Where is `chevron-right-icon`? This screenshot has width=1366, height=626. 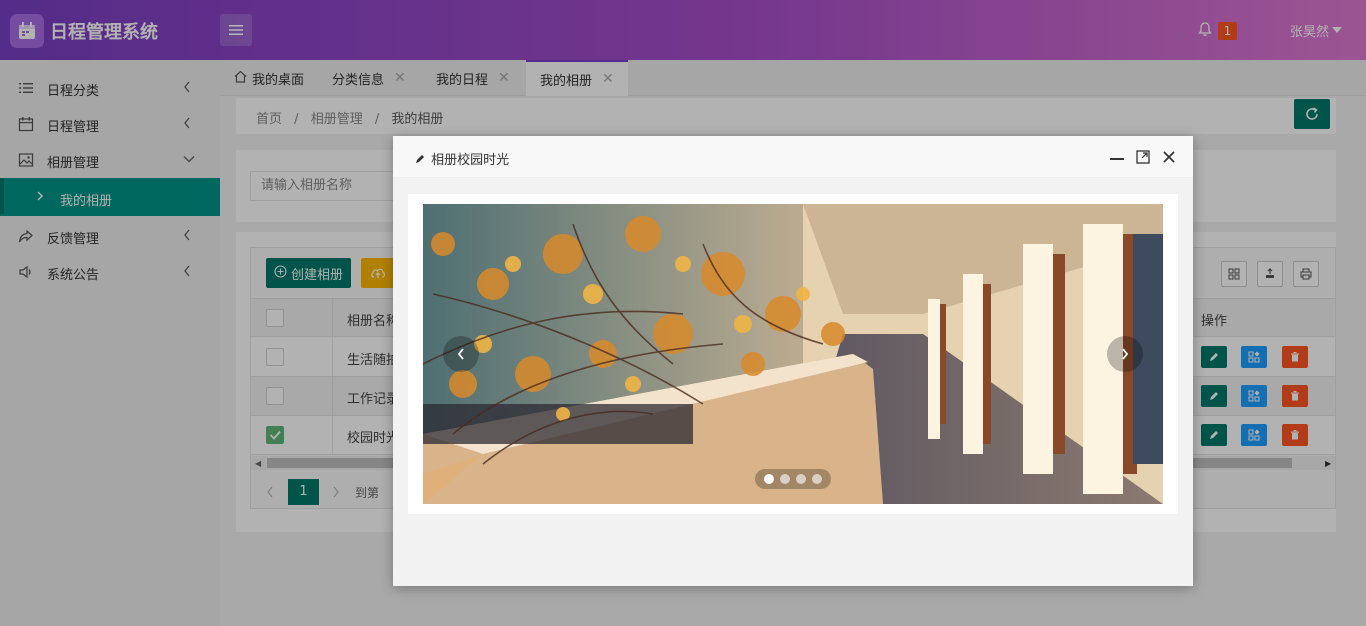
chevron-right-icon is located at coordinates (1125, 354).